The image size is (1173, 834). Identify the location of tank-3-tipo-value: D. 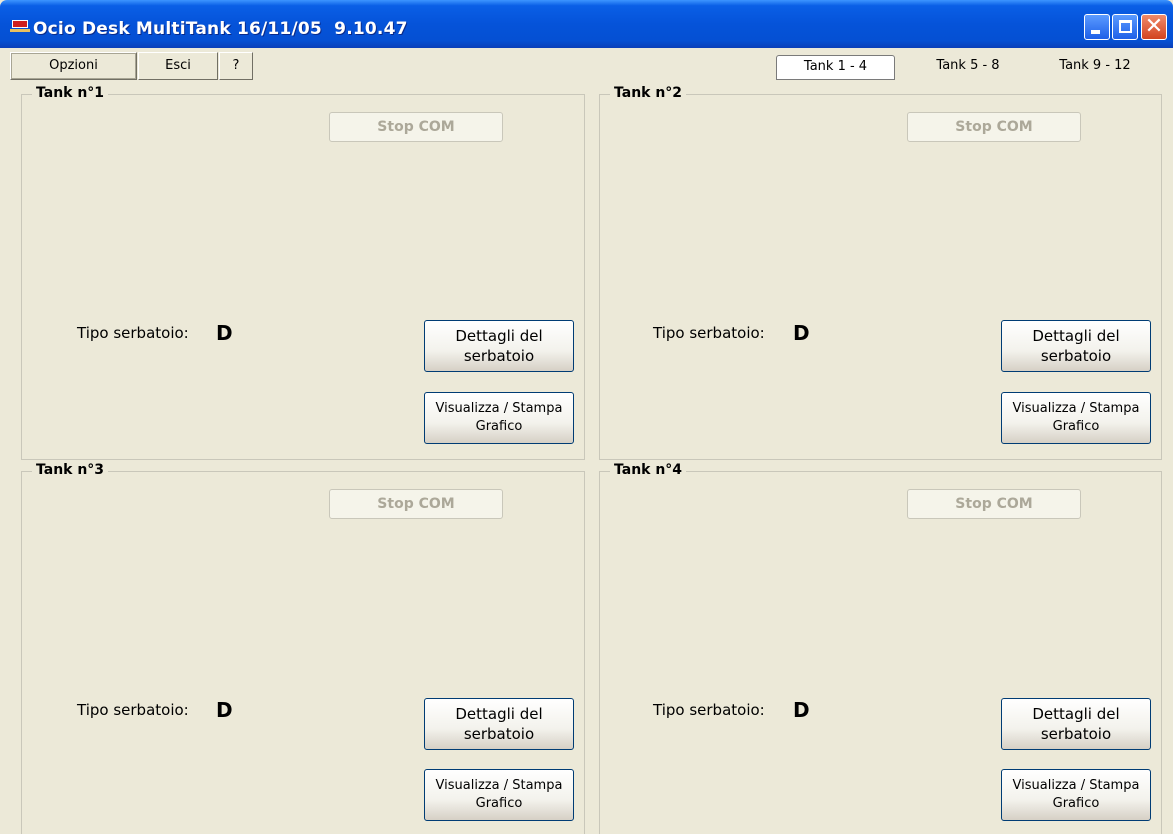
(224, 710).